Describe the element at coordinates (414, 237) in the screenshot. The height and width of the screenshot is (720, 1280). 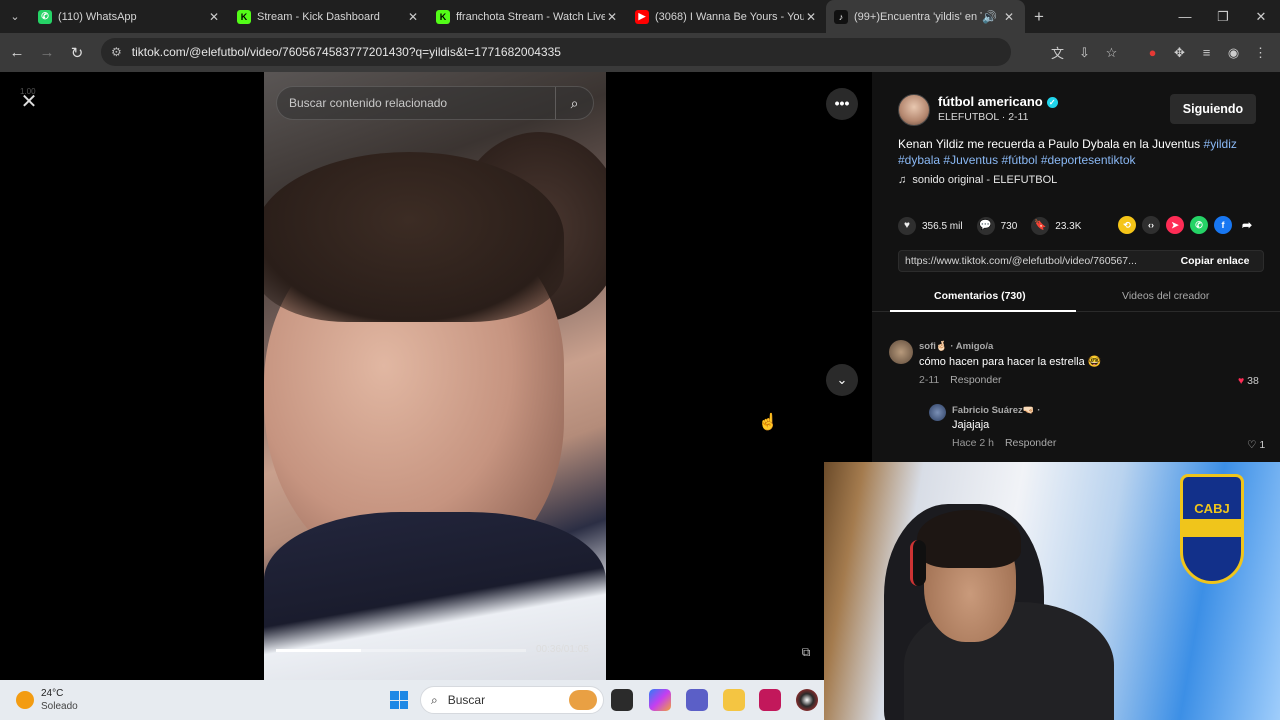
I see `video-frame-shape` at that location.